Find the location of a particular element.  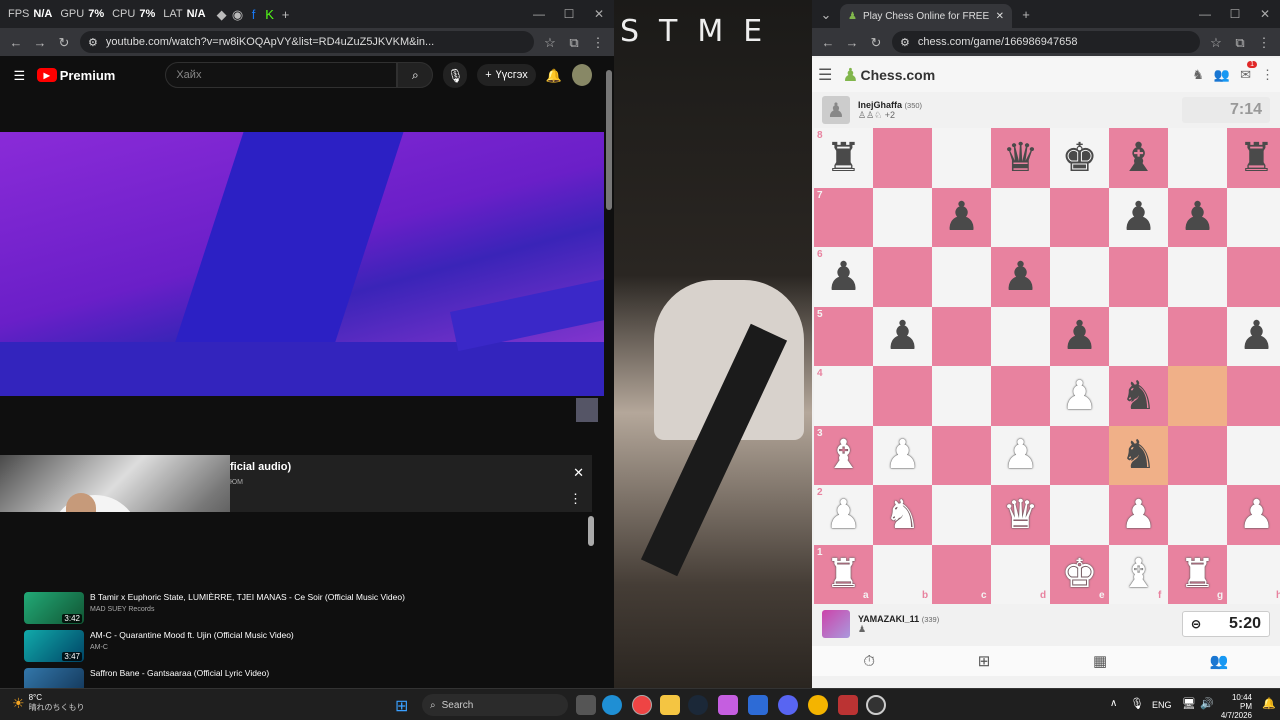

black-rook-icon: ♜ is located at coordinates (1253, 158).